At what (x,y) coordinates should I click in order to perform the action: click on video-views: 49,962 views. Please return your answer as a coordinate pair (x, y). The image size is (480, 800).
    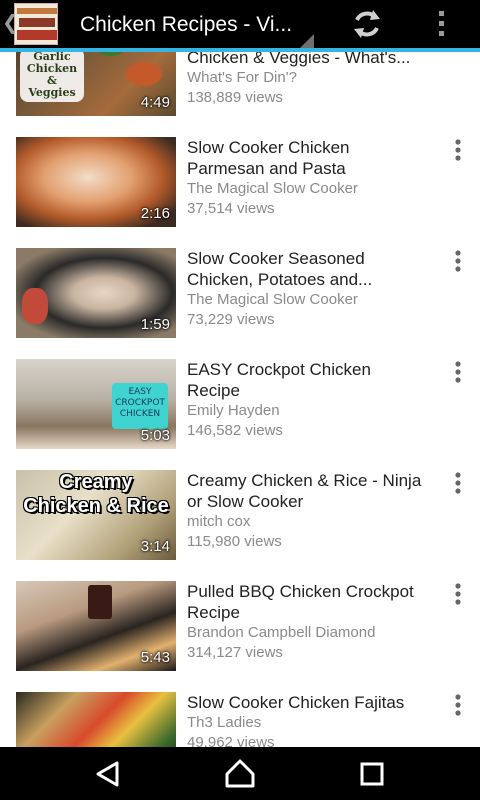
    Looking at the image, I should click on (231, 740).